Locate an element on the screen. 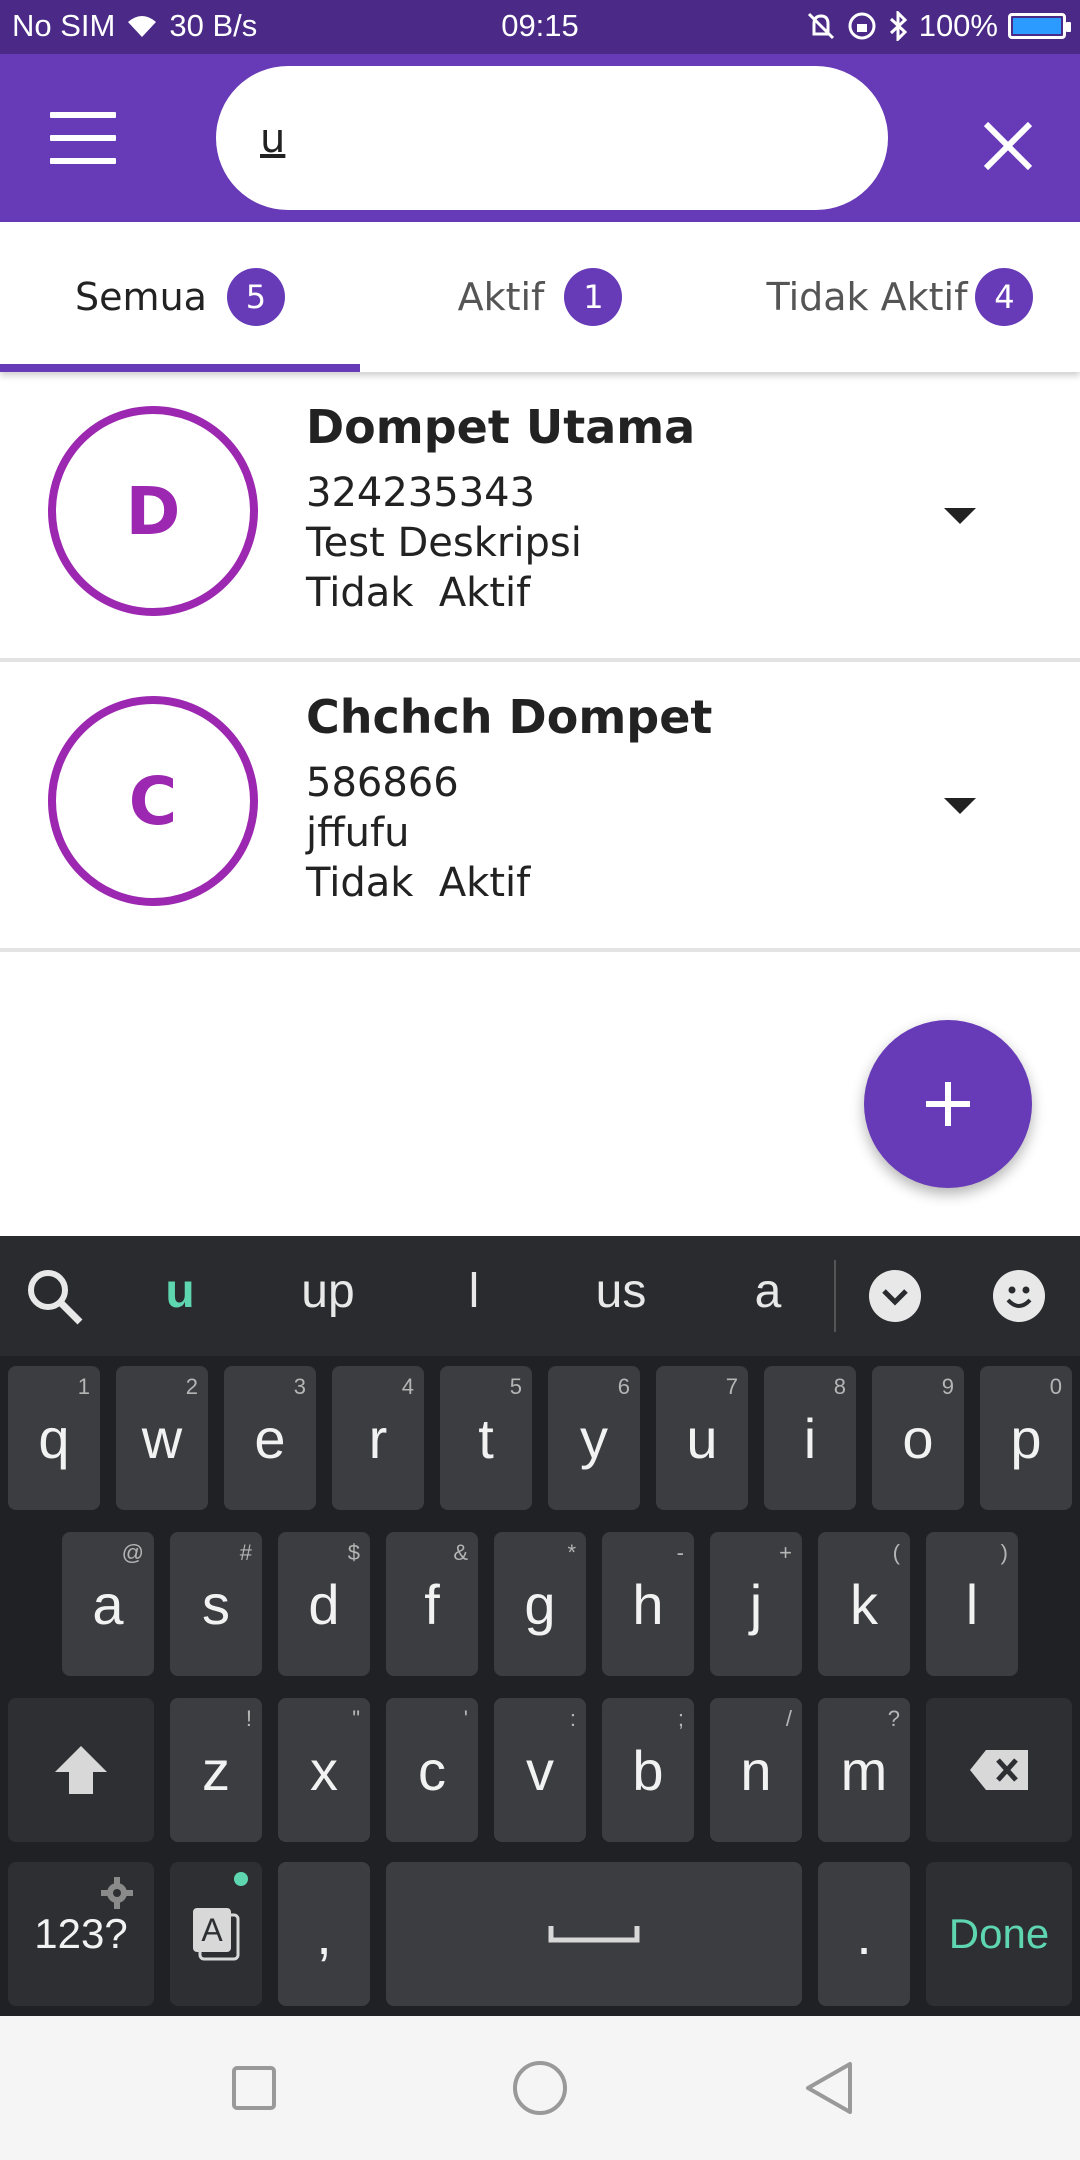 This screenshot has height=2160, width=1080. tab-tidak-aktif: Tidak Aktif 4 is located at coordinates (900, 297).